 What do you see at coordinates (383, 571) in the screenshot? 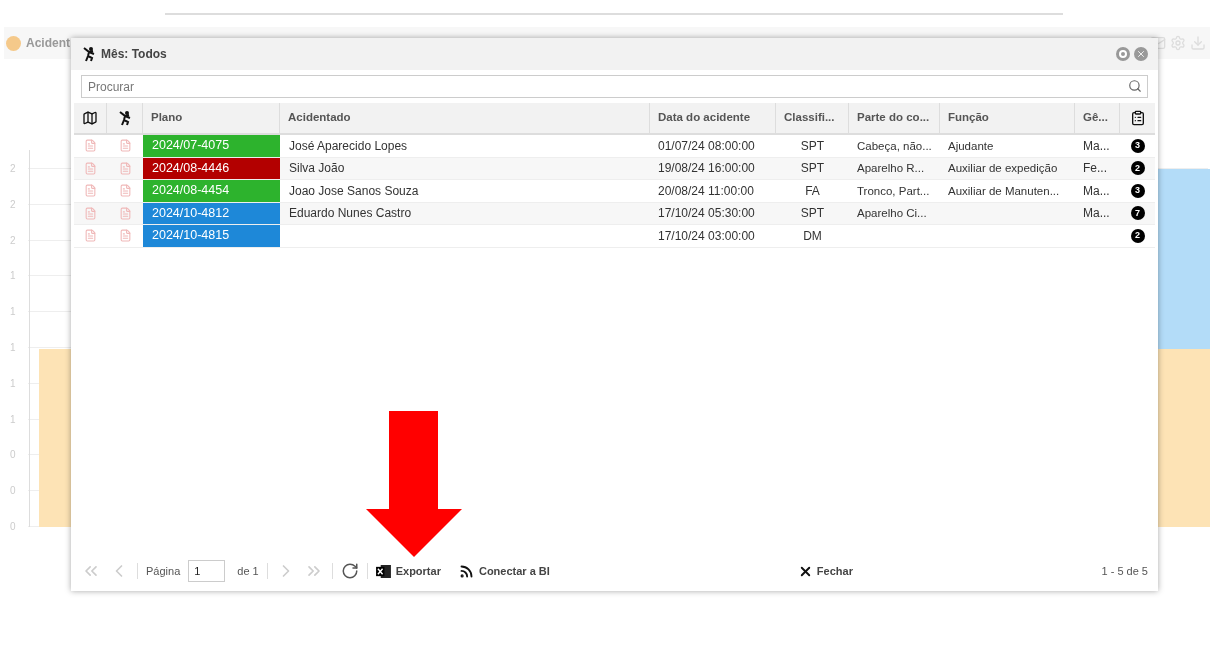
I see `spreadsheet-icon` at bounding box center [383, 571].